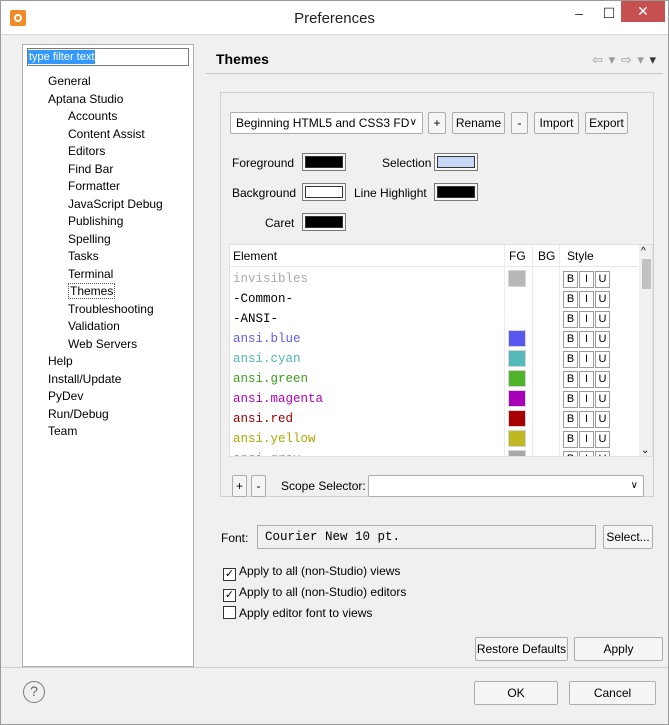 This screenshot has height=725, width=669. I want to click on table-row: ansi.yellow B I U, so click(434, 439).